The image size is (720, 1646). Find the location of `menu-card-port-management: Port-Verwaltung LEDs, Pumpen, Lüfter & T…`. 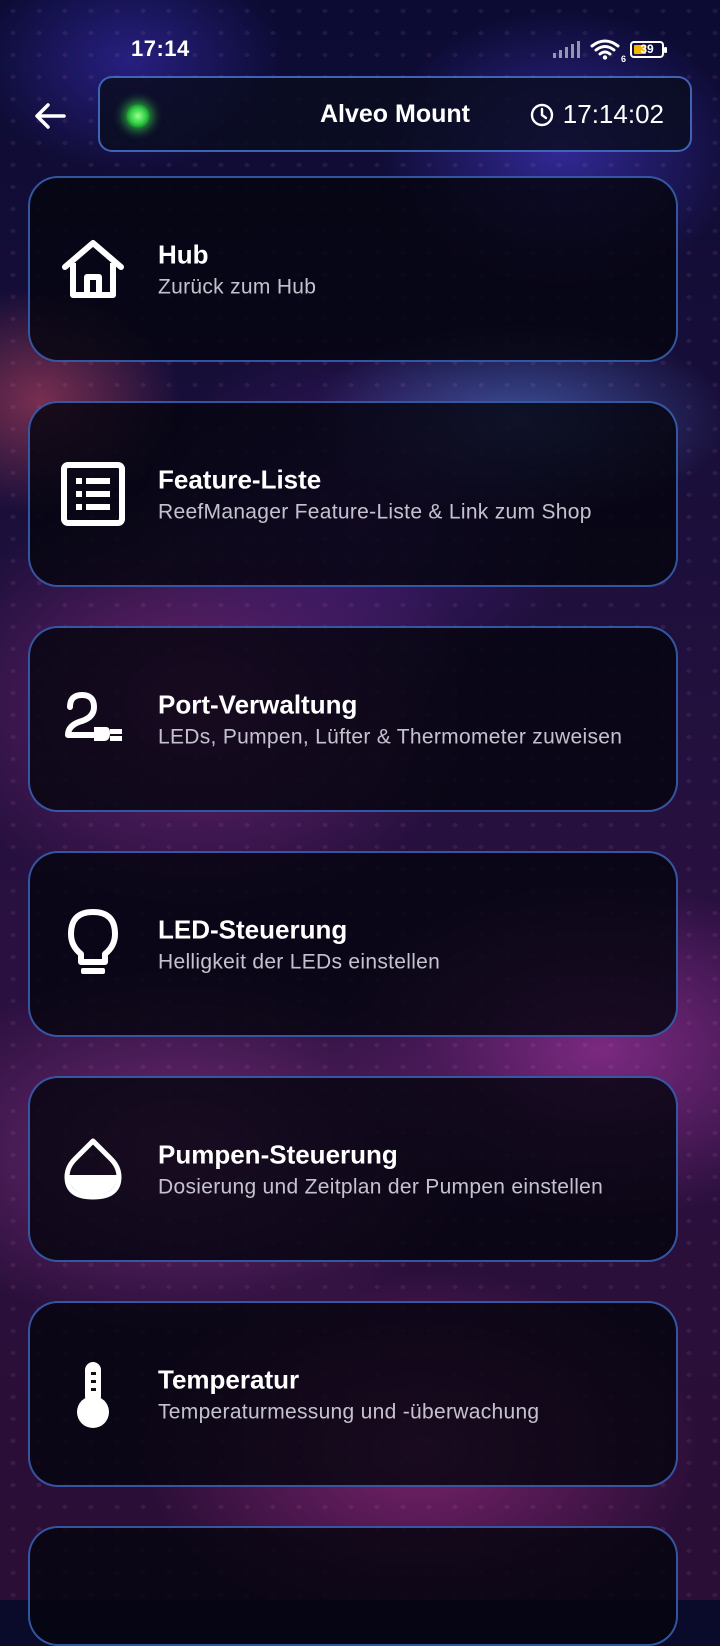

menu-card-port-management: Port-Verwaltung LEDs, Pumpen, Lüfter & T… is located at coordinates (353, 719).